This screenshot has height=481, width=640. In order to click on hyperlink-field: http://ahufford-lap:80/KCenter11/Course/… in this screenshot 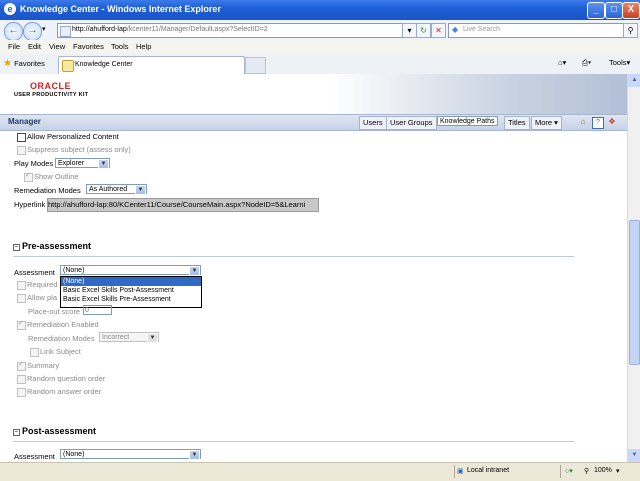, I will do `click(183, 205)`.